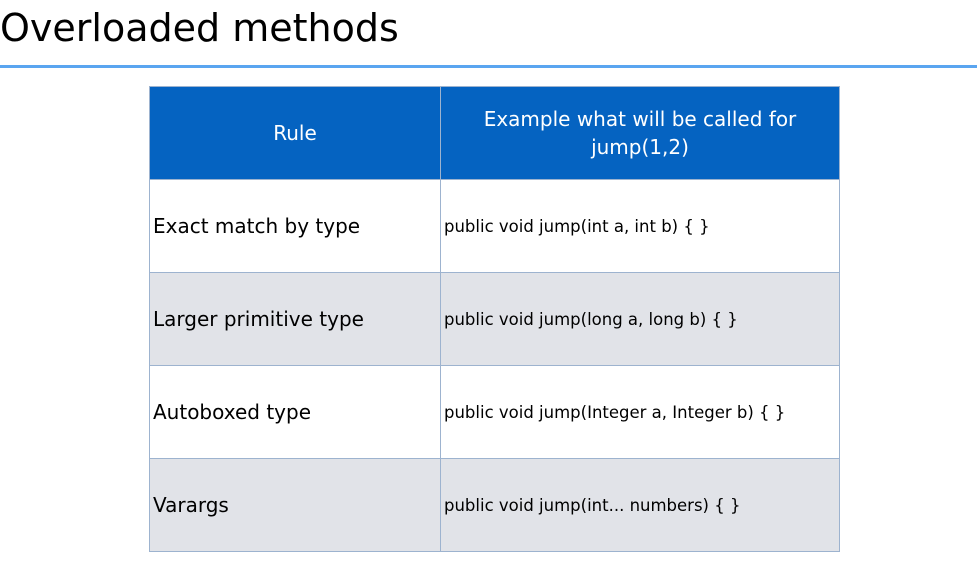  Describe the element at coordinates (640, 226) in the screenshot. I see `example-cell: public void jump(int a, int b) { }` at that location.